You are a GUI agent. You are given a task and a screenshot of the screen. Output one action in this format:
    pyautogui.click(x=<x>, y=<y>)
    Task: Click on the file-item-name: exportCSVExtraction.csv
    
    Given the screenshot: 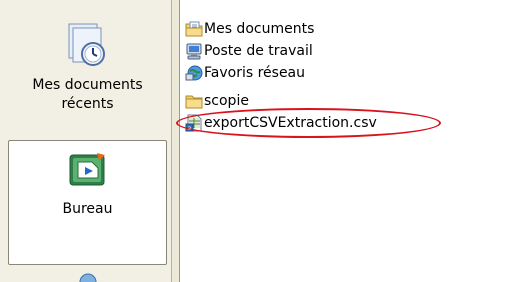 What is the action you would take?
    pyautogui.click(x=290, y=123)
    